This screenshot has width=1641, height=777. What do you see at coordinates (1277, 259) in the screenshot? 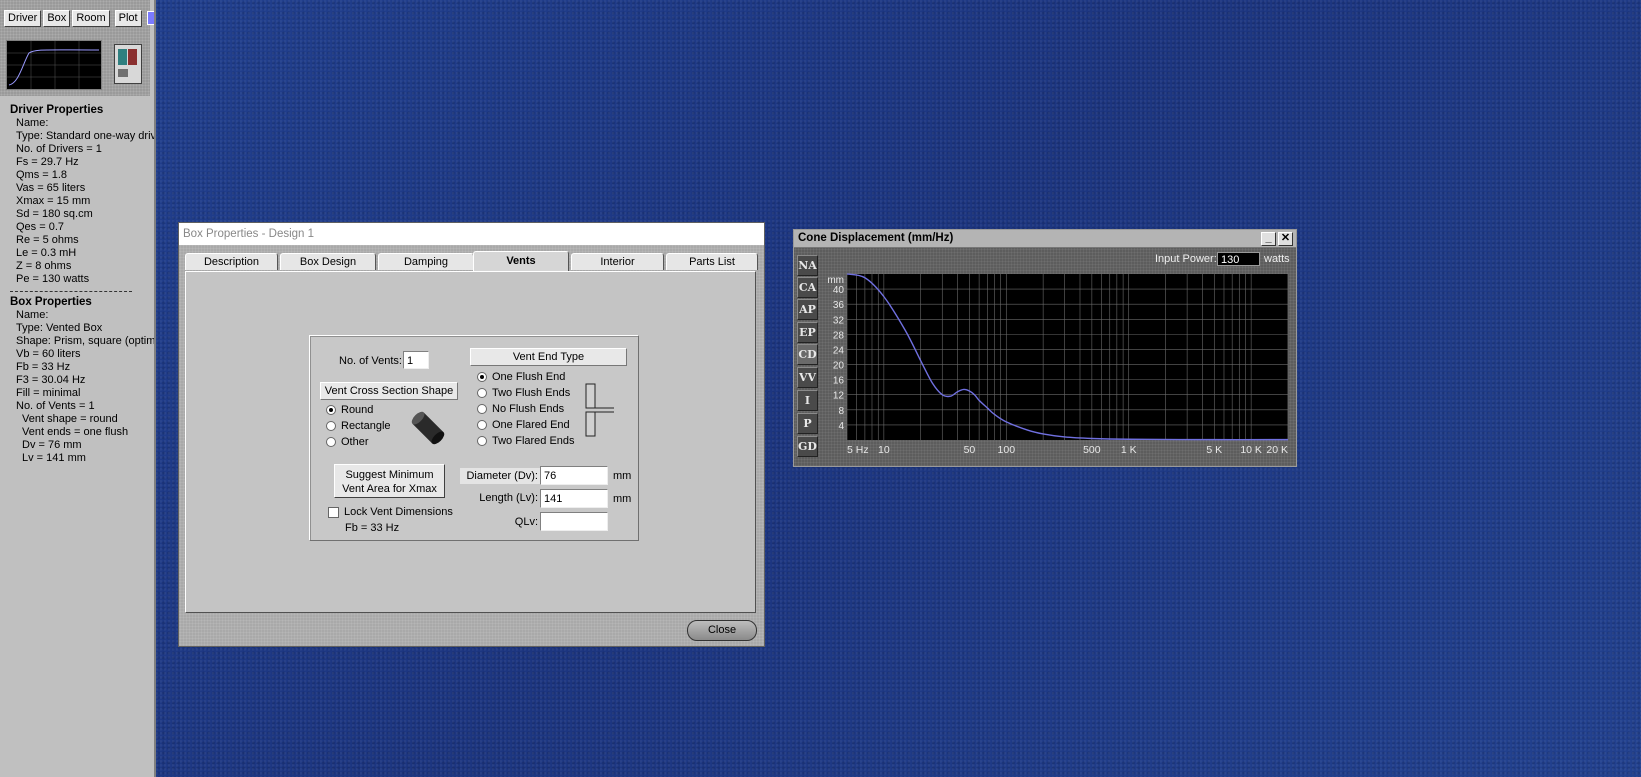
I see `input-power-unit: watts` at bounding box center [1277, 259].